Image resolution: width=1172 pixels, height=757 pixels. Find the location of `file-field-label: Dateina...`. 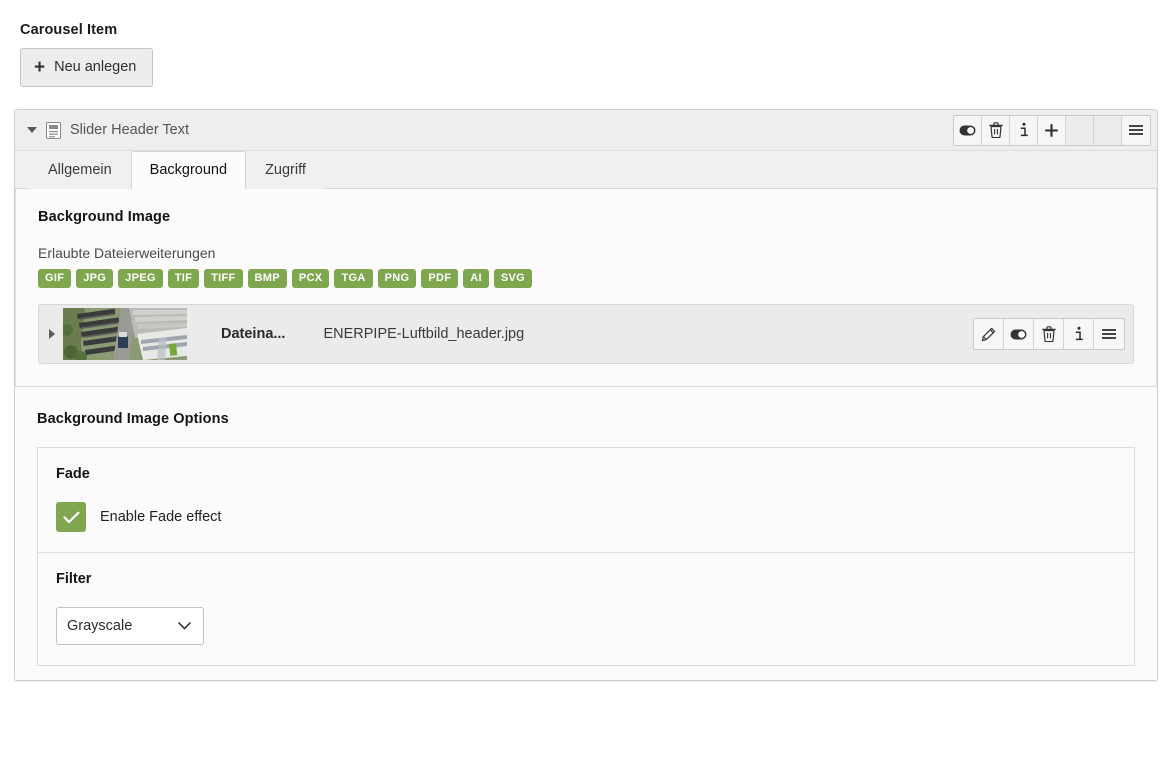

file-field-label: Dateina... is located at coordinates (253, 334).